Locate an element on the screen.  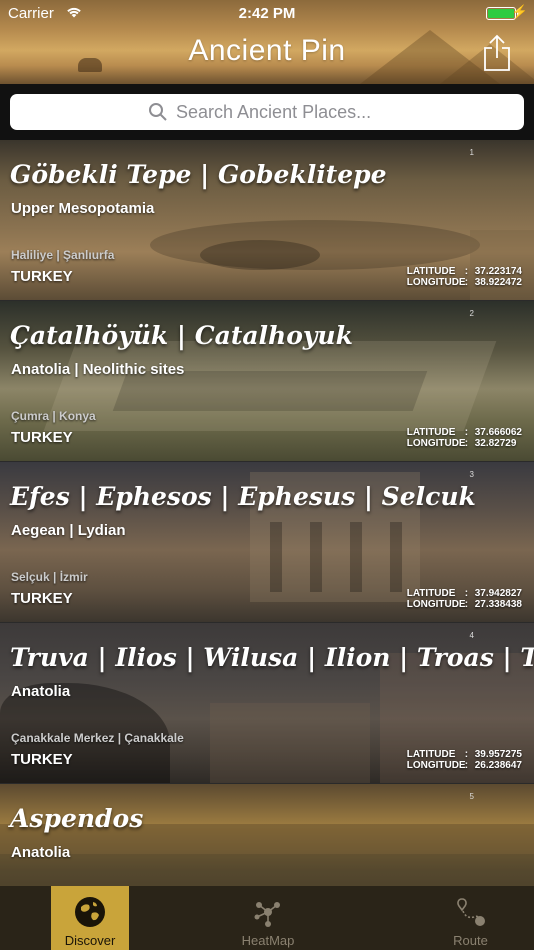
longitude-value: 27.338438 is located at coordinates (498, 604).